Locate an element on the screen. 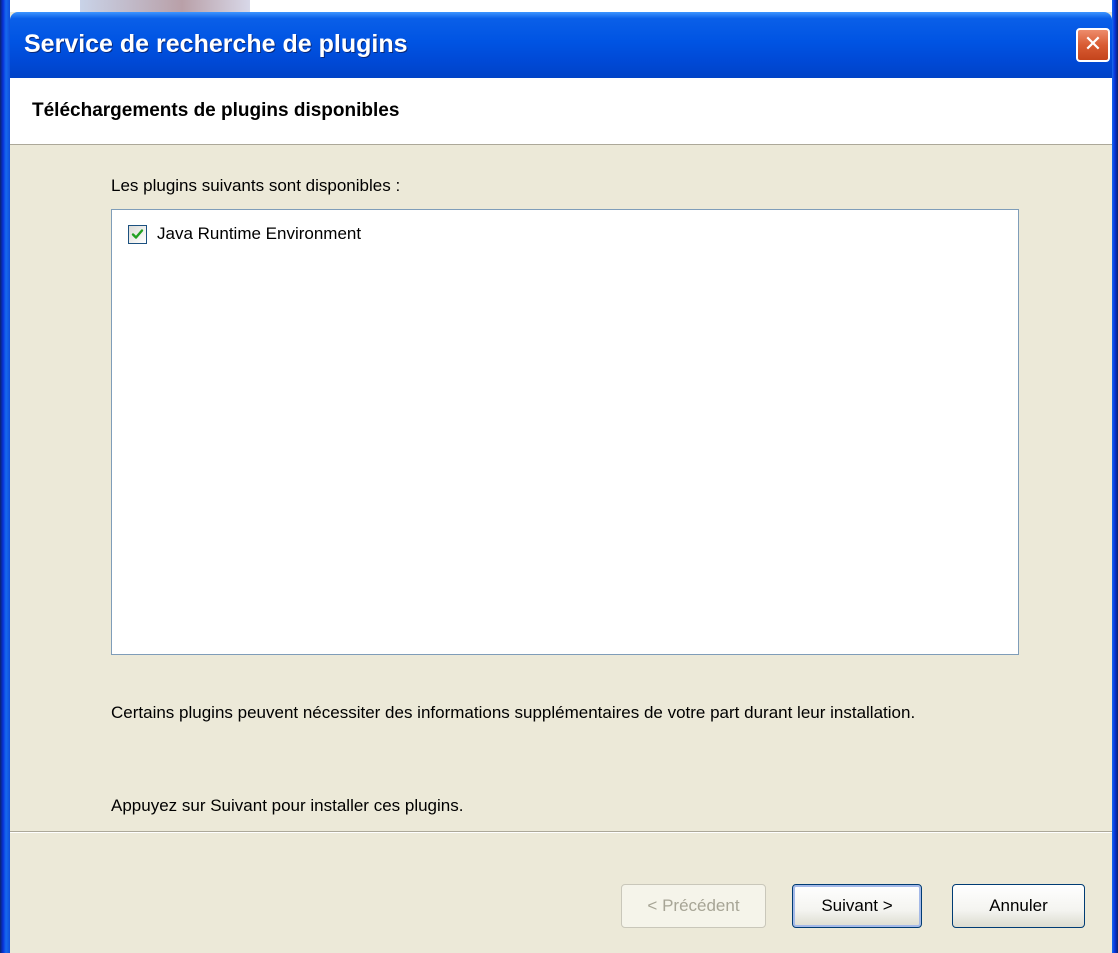 Image resolution: width=1118 pixels, height=953 pixels. window-title: Service de recherche de plugins is located at coordinates (216, 44).